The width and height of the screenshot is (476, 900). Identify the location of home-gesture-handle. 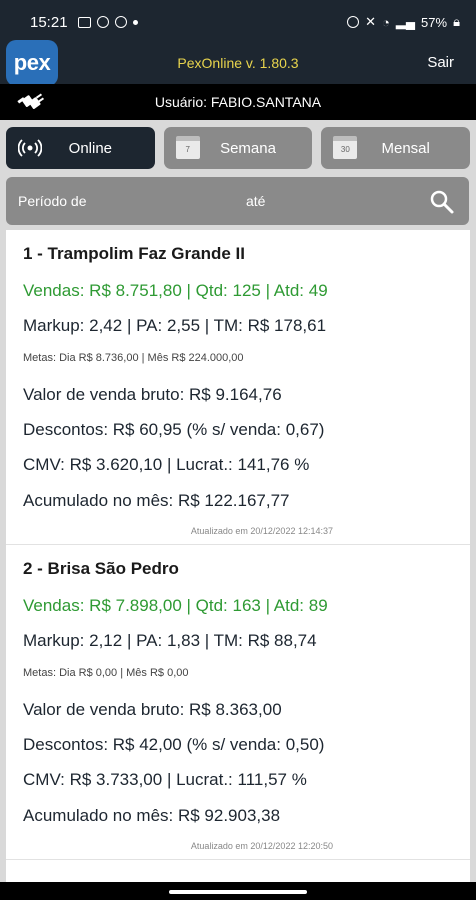
(238, 892).